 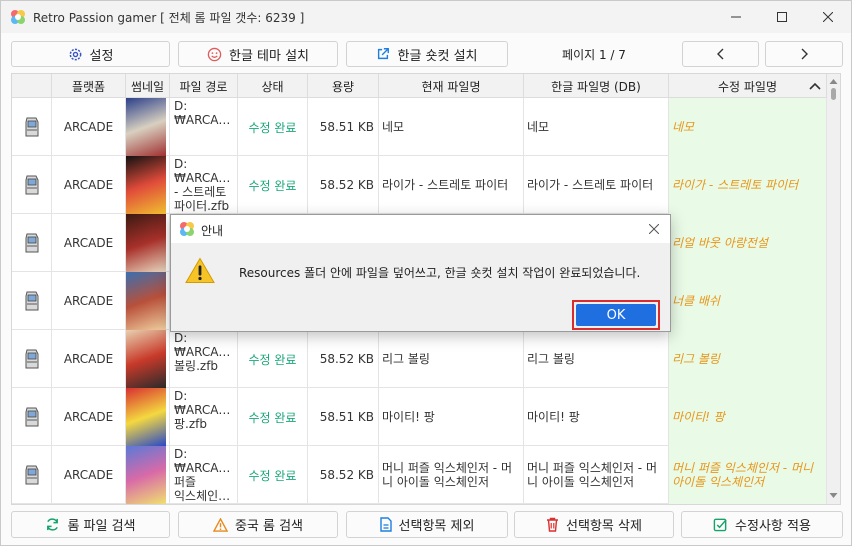 I want to click on file-path-cell: D: ₩ARCA… - 스트레토 파이터.zfb, so click(x=204, y=185).